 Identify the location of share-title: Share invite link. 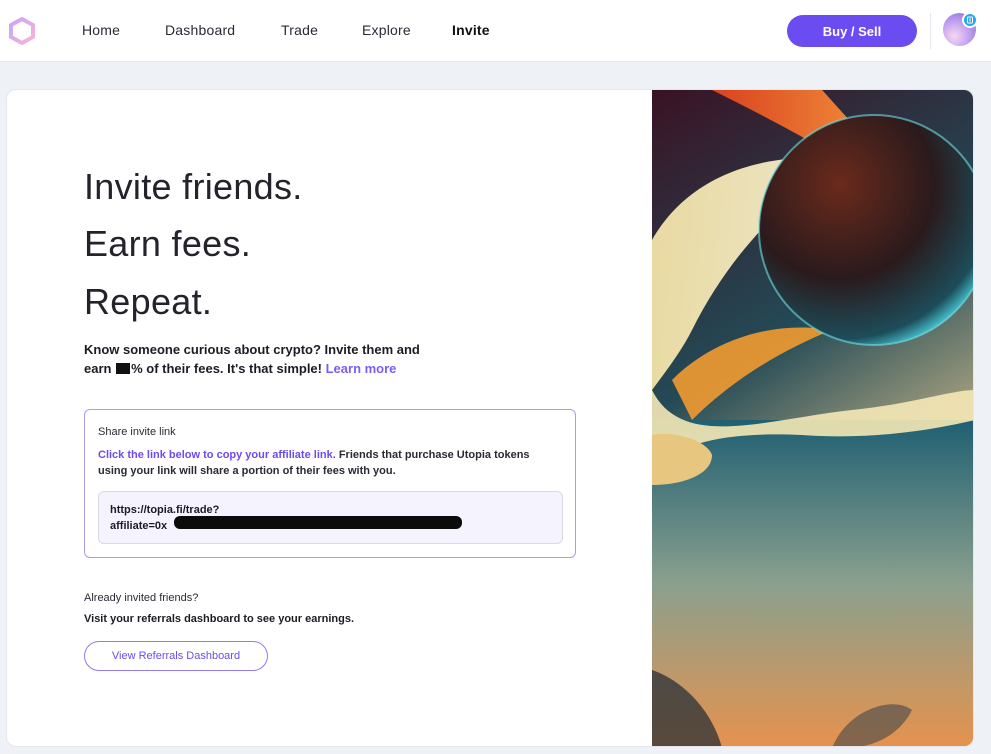
(137, 432).